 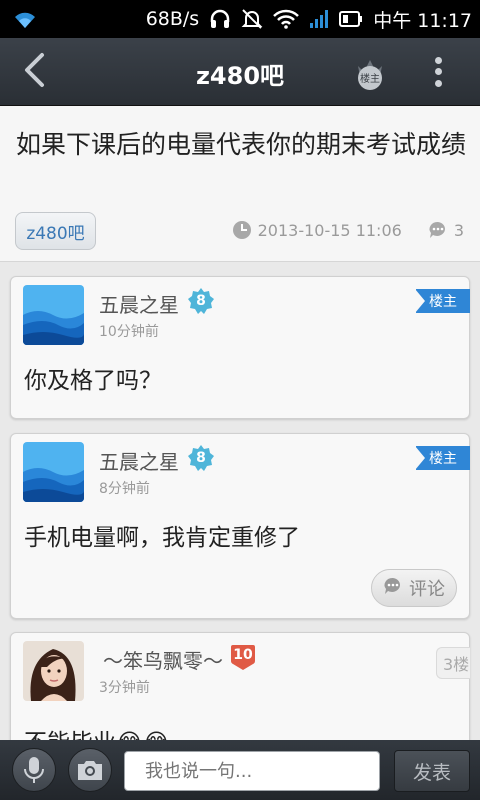 What do you see at coordinates (427, 589) in the screenshot?
I see `comment-label: 评论` at bounding box center [427, 589].